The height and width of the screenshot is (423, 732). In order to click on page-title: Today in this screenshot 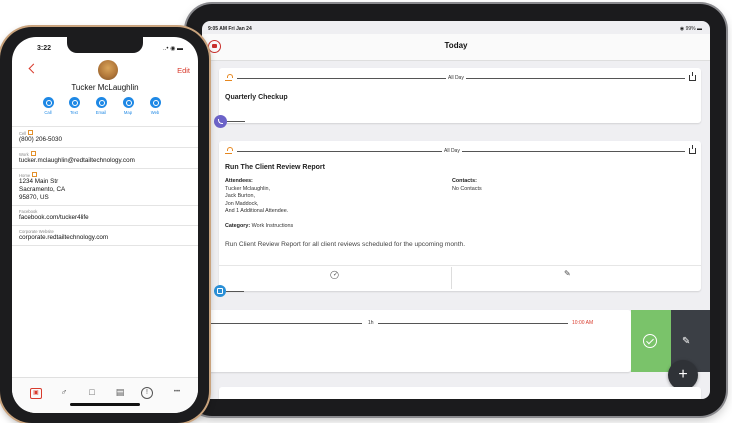, I will do `click(456, 45)`.